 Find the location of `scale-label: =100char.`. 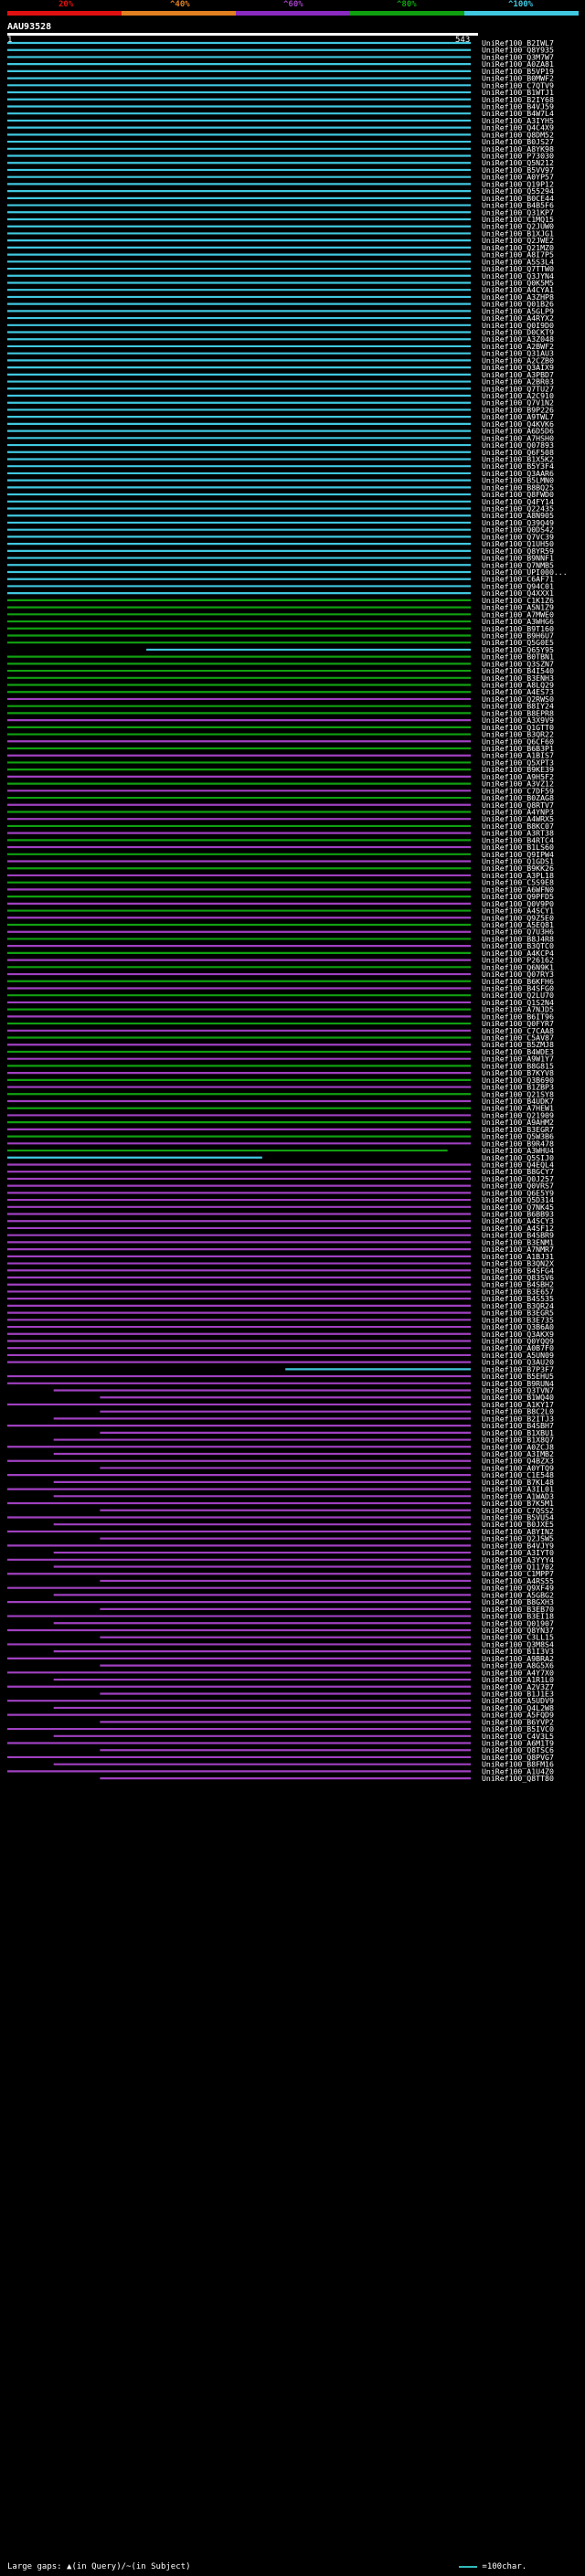

scale-label: =100char. is located at coordinates (489, 2566).